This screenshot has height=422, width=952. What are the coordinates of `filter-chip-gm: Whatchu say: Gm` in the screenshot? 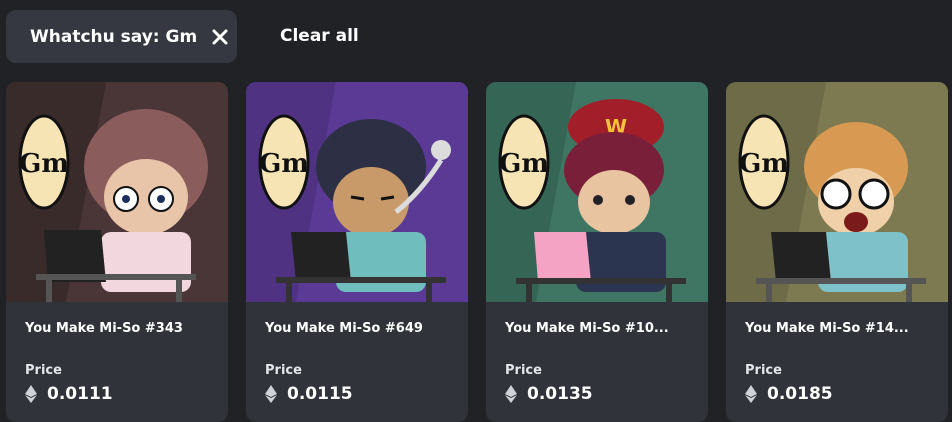 It's located at (121, 36).